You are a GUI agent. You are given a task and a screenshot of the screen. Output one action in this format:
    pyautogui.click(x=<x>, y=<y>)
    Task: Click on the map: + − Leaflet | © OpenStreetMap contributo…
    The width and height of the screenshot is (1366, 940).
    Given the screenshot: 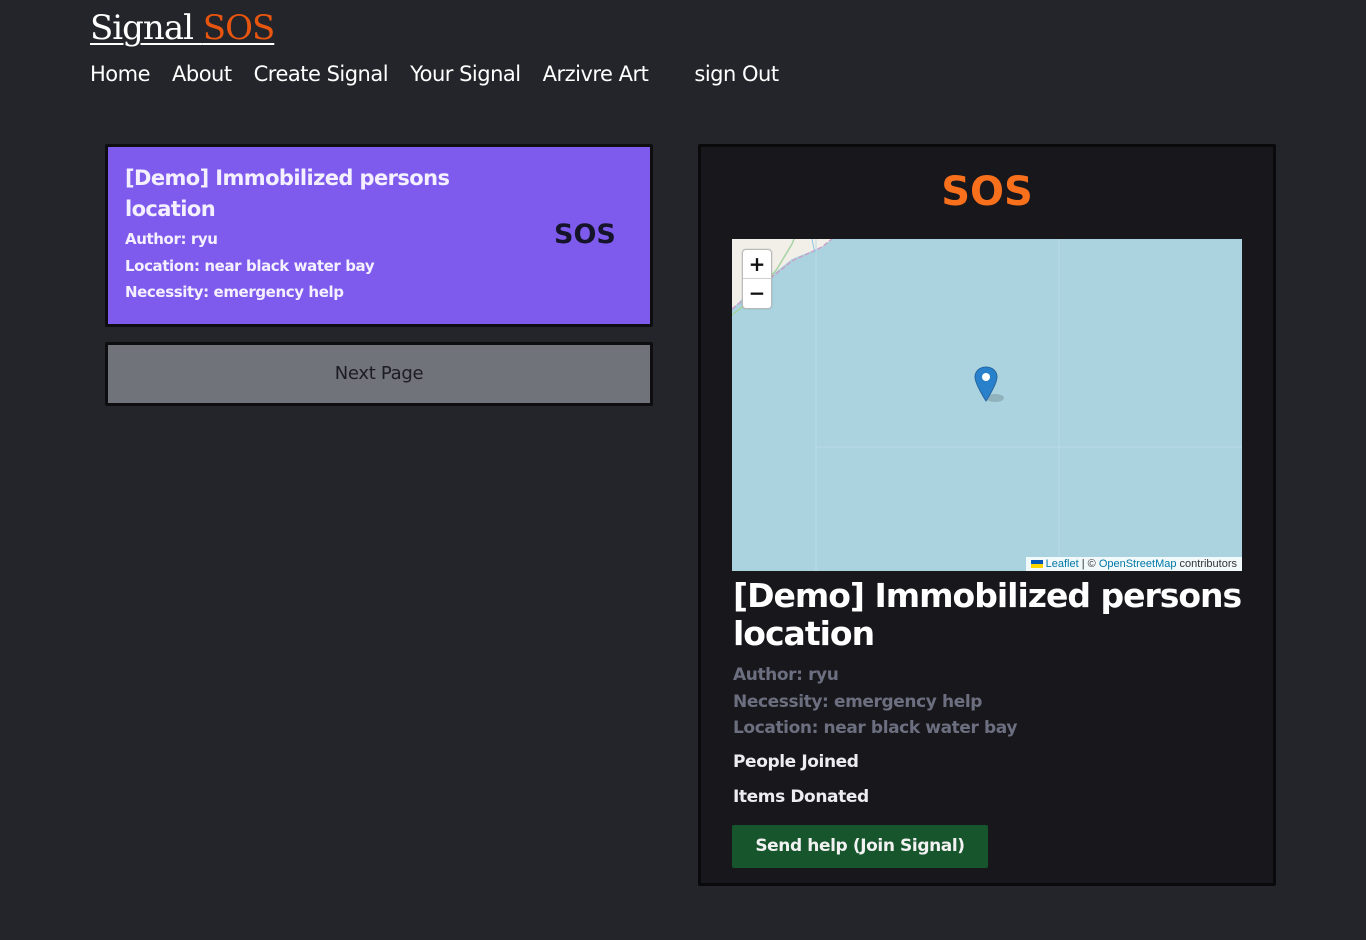 What is the action you would take?
    pyautogui.click(x=987, y=405)
    